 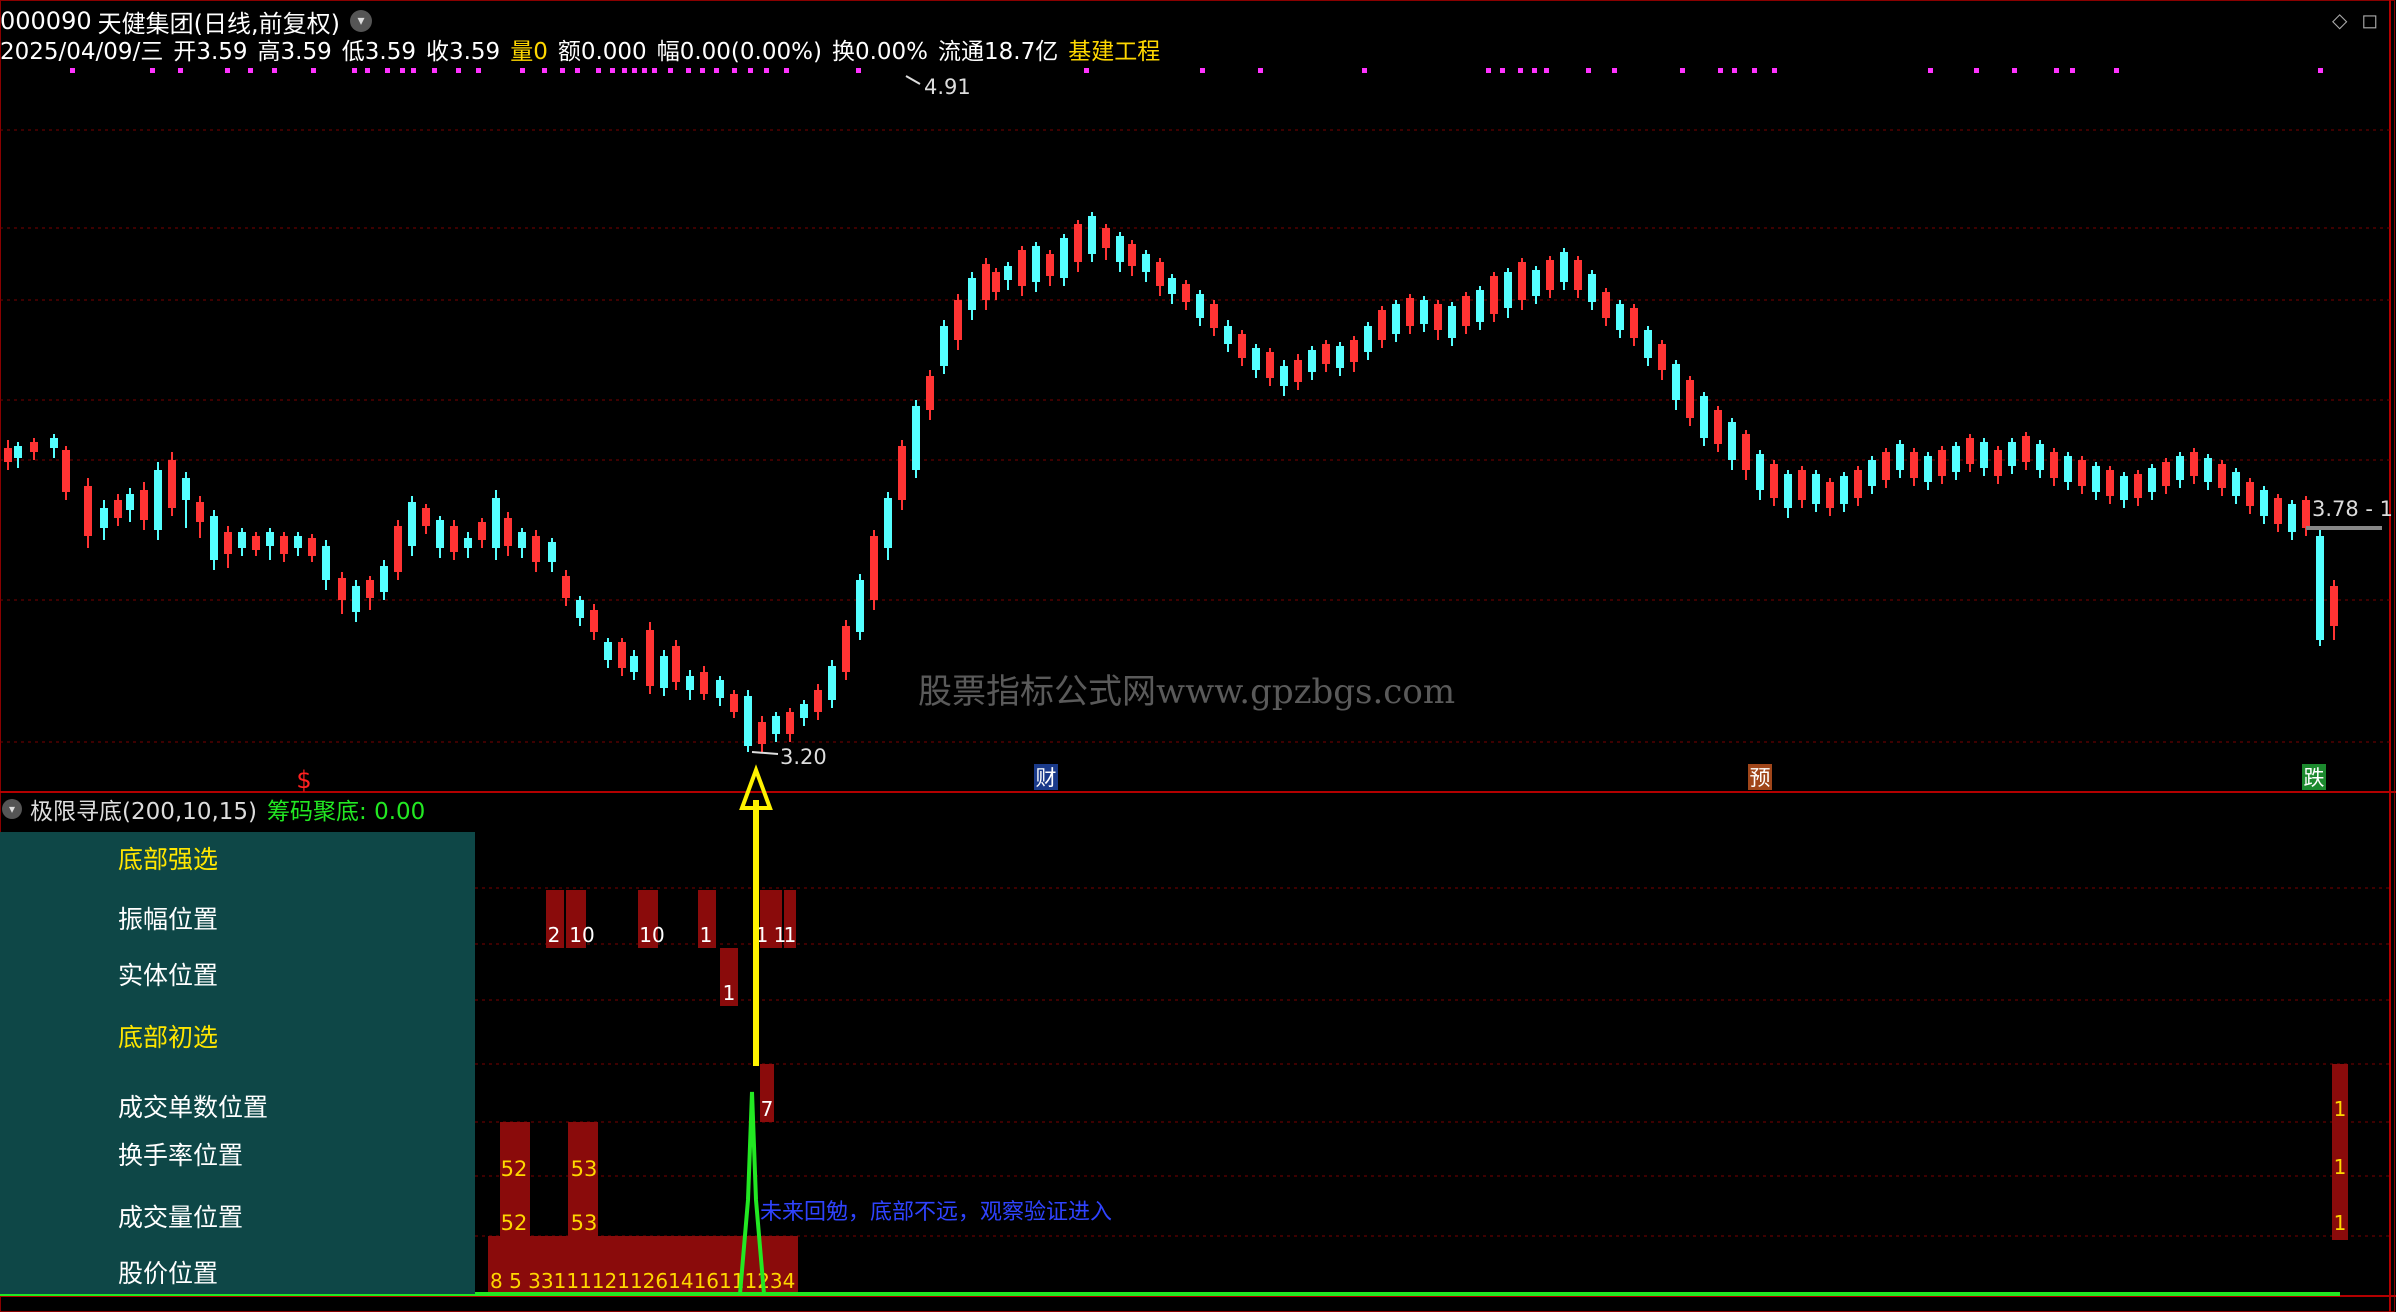 I want to click on turnover-value: 53, so click(x=584, y=1169).